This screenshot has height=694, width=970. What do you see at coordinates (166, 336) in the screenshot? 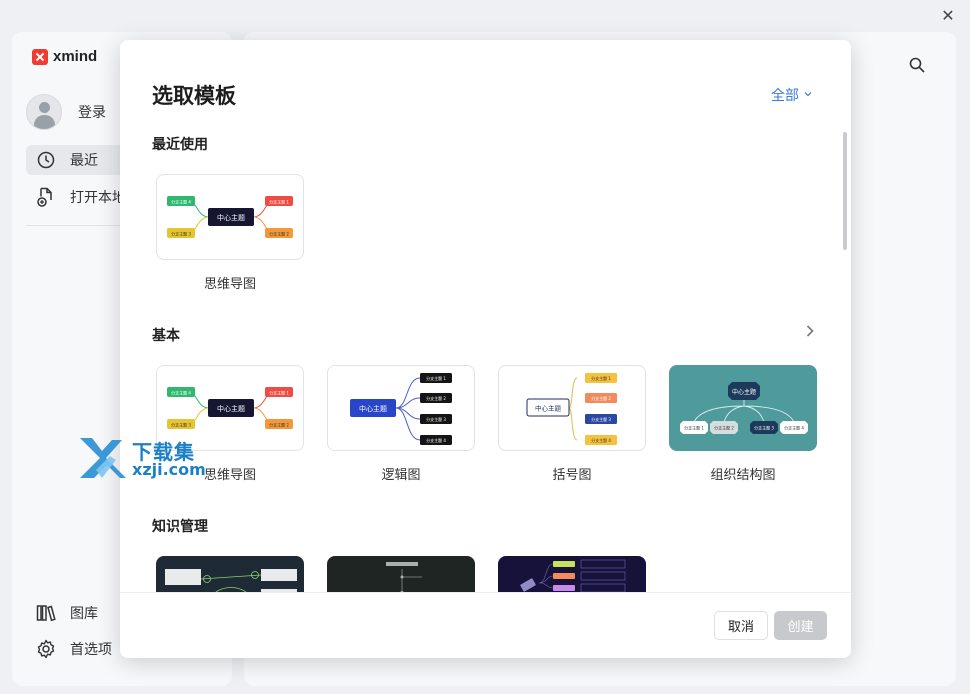
I see `section-title-basic: 基本` at bounding box center [166, 336].